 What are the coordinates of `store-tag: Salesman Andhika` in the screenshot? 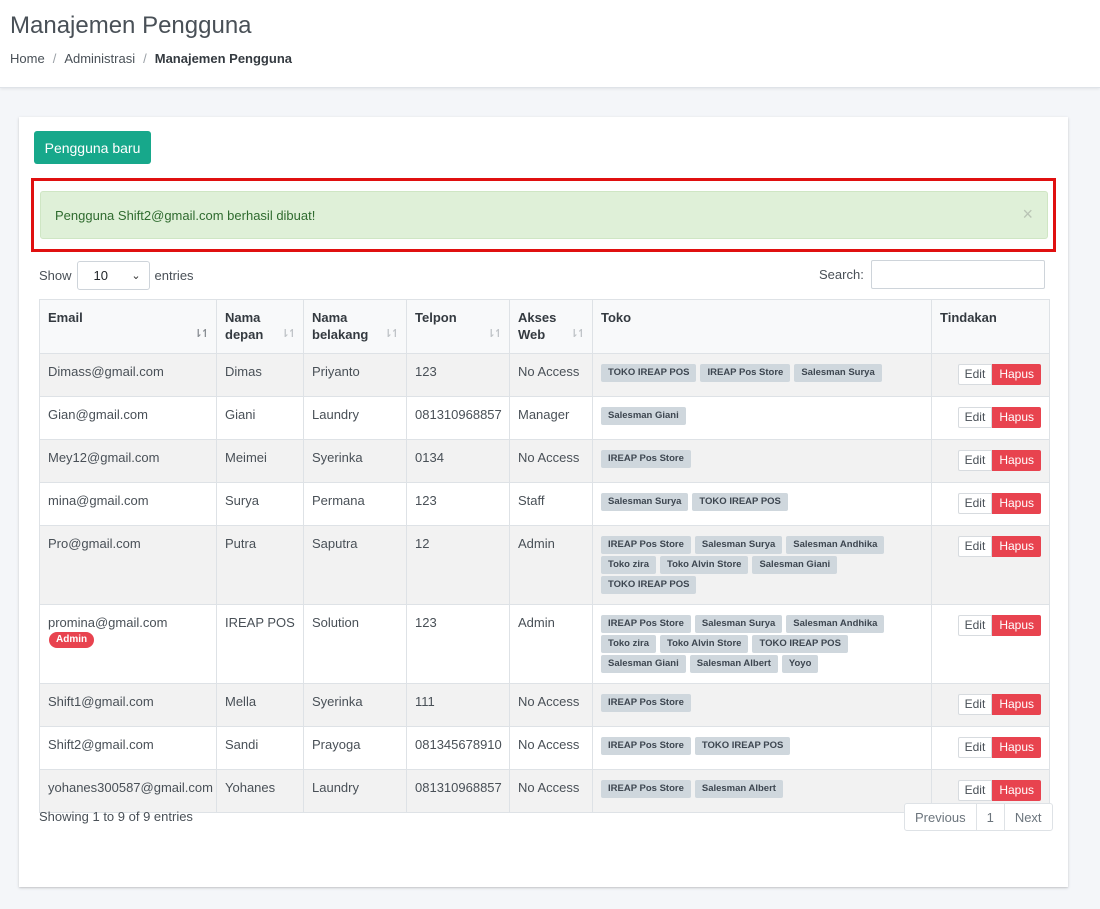 It's located at (835, 624).